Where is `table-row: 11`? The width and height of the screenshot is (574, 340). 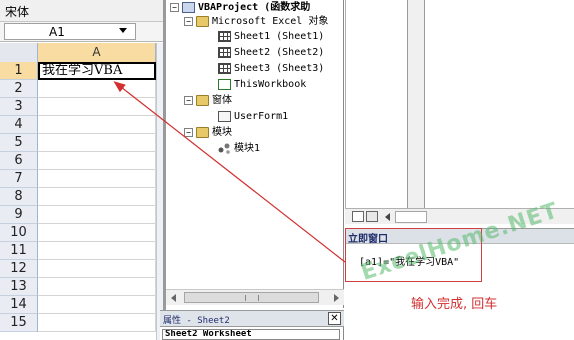 table-row: 11 is located at coordinates (81, 251).